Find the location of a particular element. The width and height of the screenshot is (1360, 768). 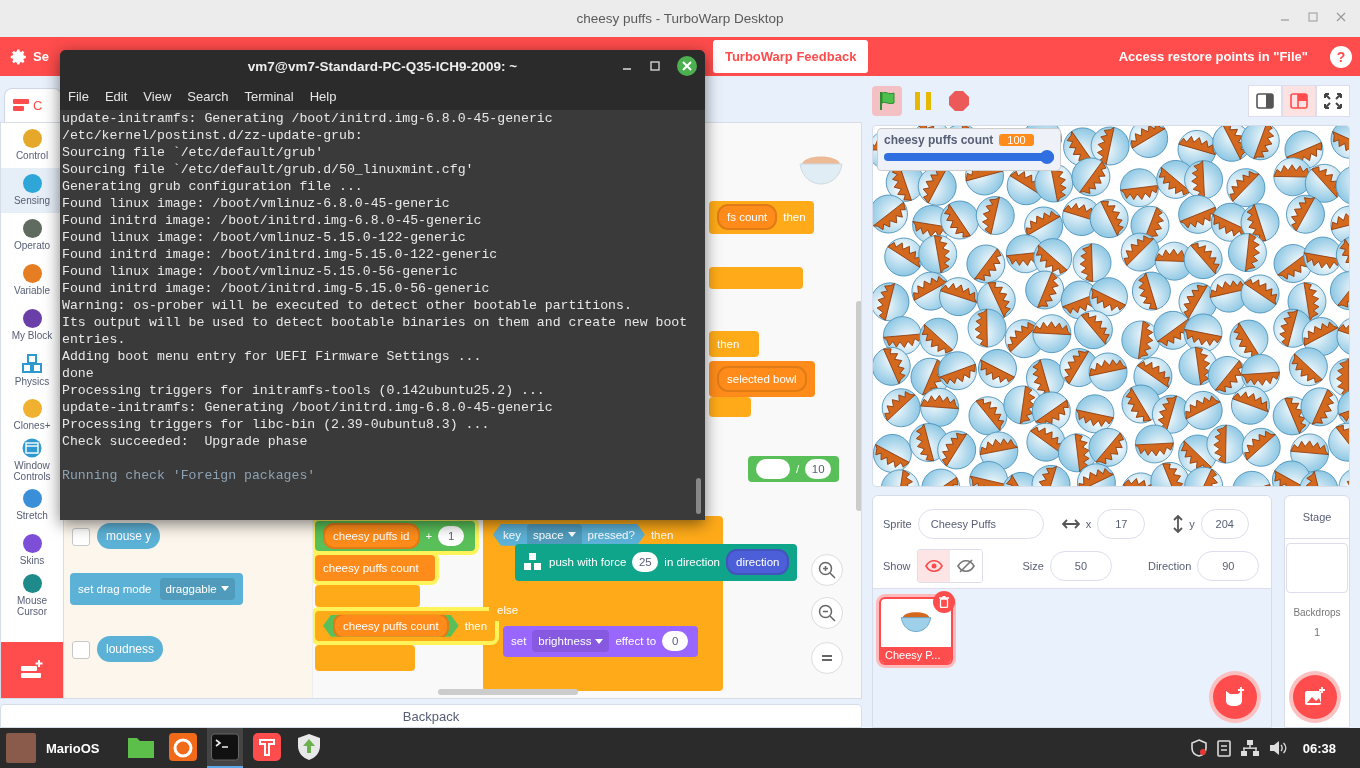

zoom-in-button is located at coordinates (827, 569).